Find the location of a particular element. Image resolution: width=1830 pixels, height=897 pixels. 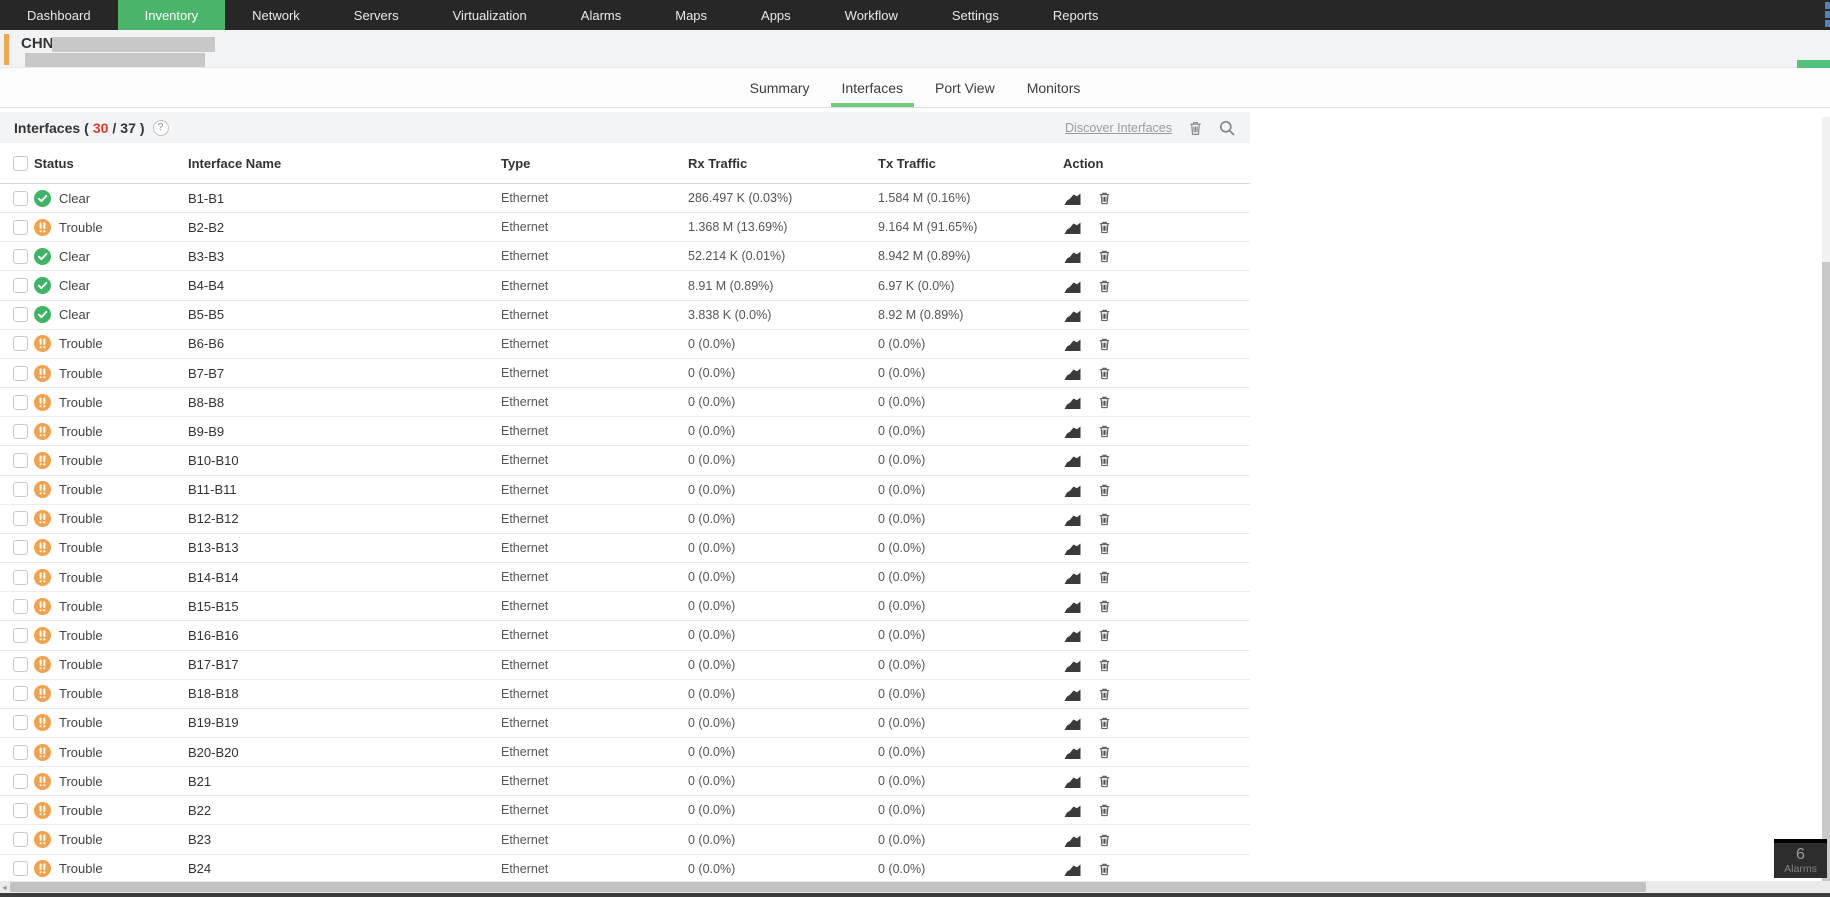

device-tab: Monitors is located at coordinates (1054, 87).